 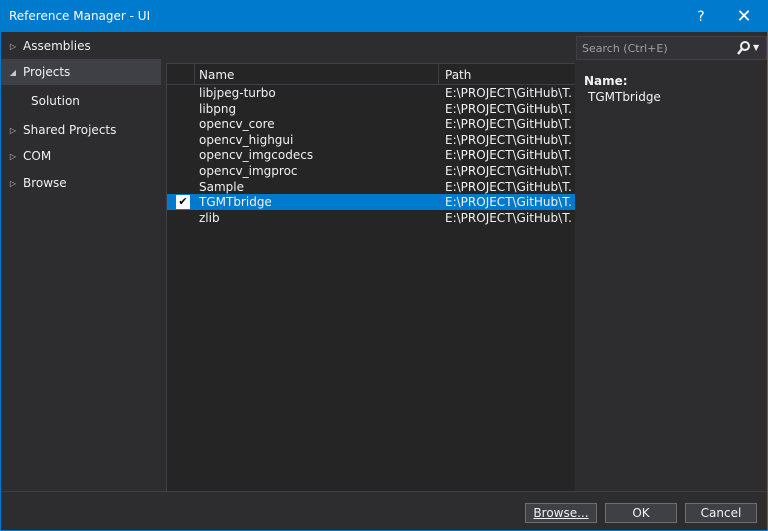 What do you see at coordinates (45, 183) in the screenshot?
I see `nav-item-label: Browse` at bounding box center [45, 183].